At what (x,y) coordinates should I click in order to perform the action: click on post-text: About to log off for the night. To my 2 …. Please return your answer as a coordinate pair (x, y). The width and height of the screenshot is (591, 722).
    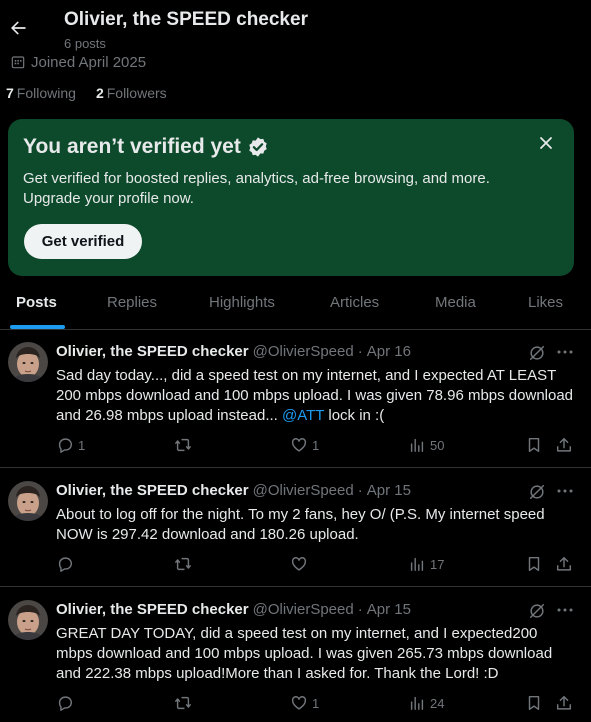
    Looking at the image, I should click on (317, 525).